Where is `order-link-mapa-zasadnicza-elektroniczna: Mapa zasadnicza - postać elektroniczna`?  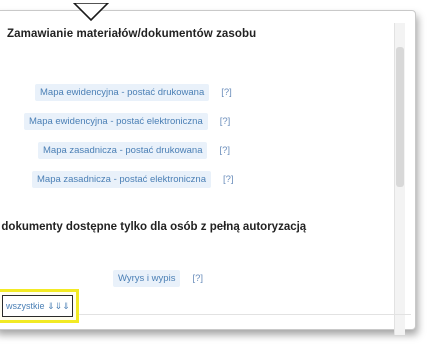
order-link-mapa-zasadnicza-elektroniczna: Mapa zasadnicza - postać elektroniczna is located at coordinates (121, 179).